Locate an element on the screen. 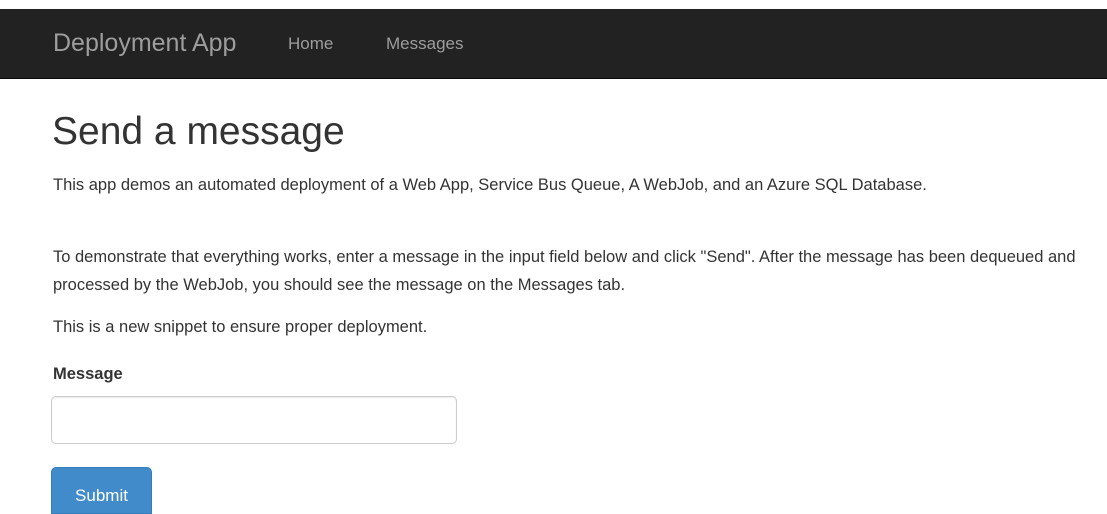 This screenshot has width=1107, height=514. message-input is located at coordinates (254, 420).